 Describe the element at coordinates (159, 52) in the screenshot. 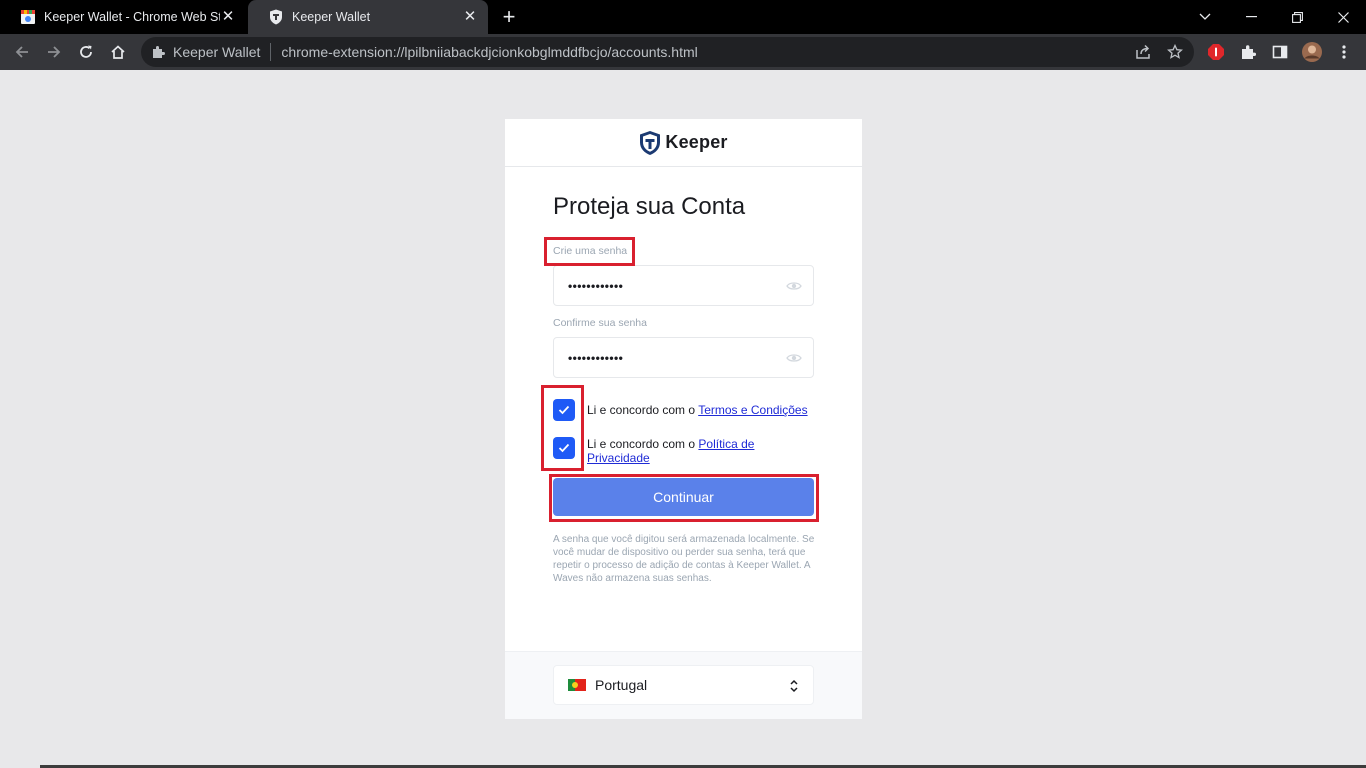

I see `puzzle-icon` at that location.